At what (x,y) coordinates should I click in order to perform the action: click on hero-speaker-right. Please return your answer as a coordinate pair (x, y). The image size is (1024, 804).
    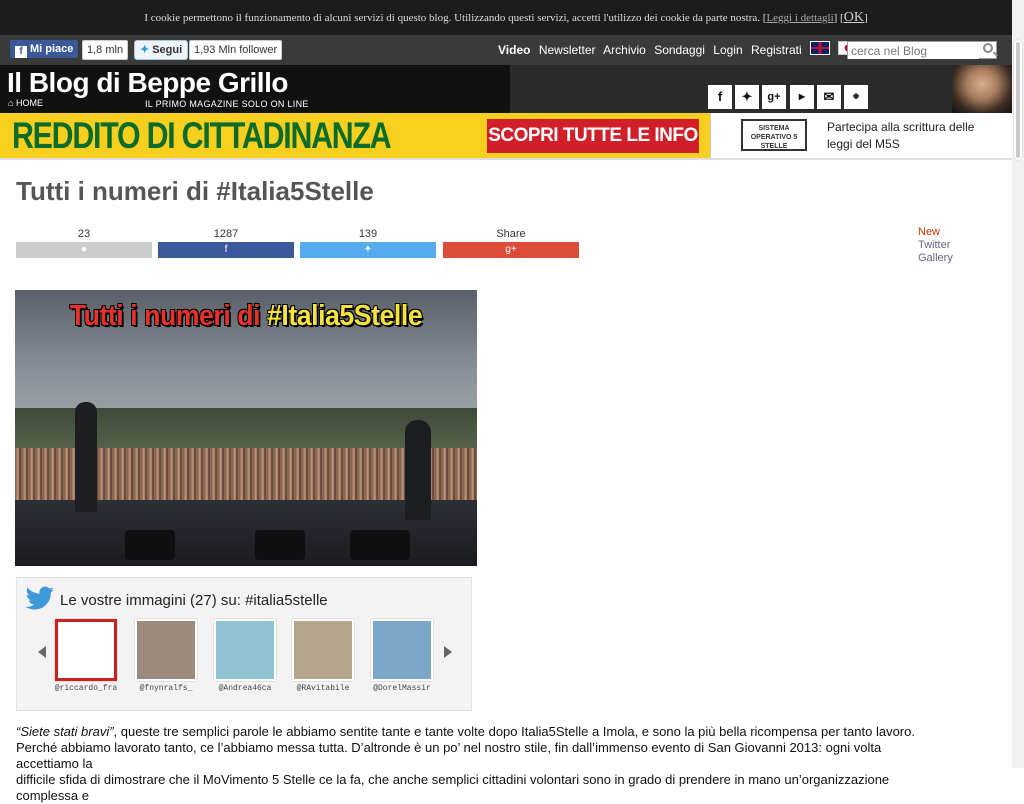
    Looking at the image, I should click on (418, 470).